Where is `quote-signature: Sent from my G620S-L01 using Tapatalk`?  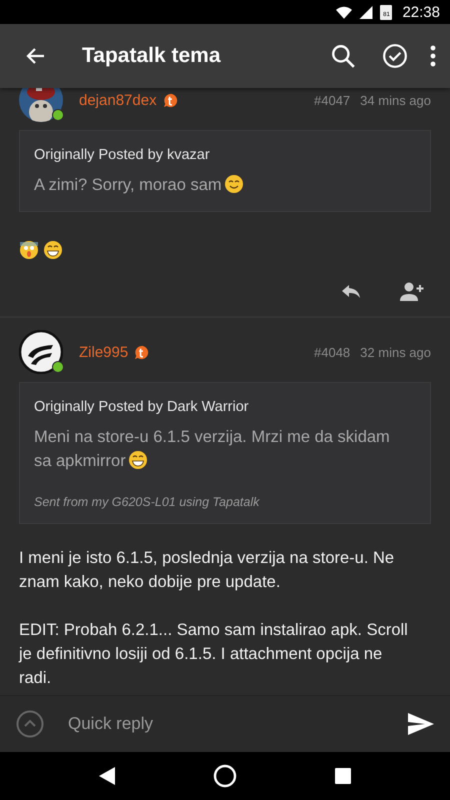 quote-signature: Sent from my G620S-L01 using Tapatalk is located at coordinates (147, 502).